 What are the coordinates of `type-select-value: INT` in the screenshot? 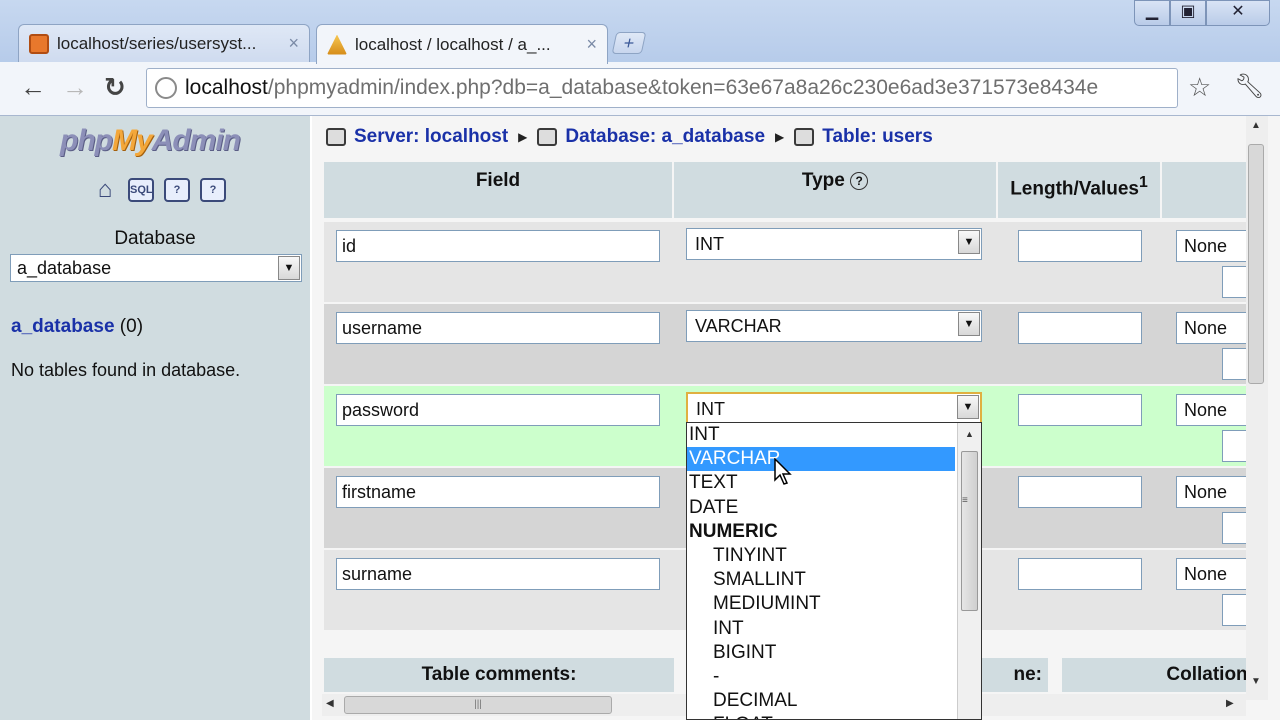 It's located at (710, 409).